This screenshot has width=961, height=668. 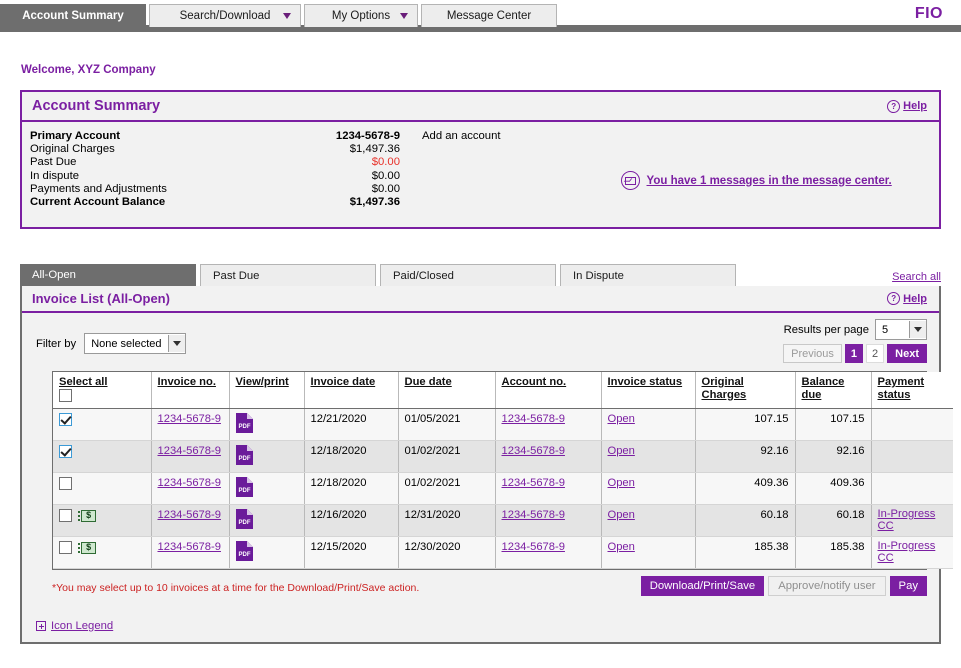 I want to click on tab-in-dispute: In Dispute, so click(x=648, y=275).